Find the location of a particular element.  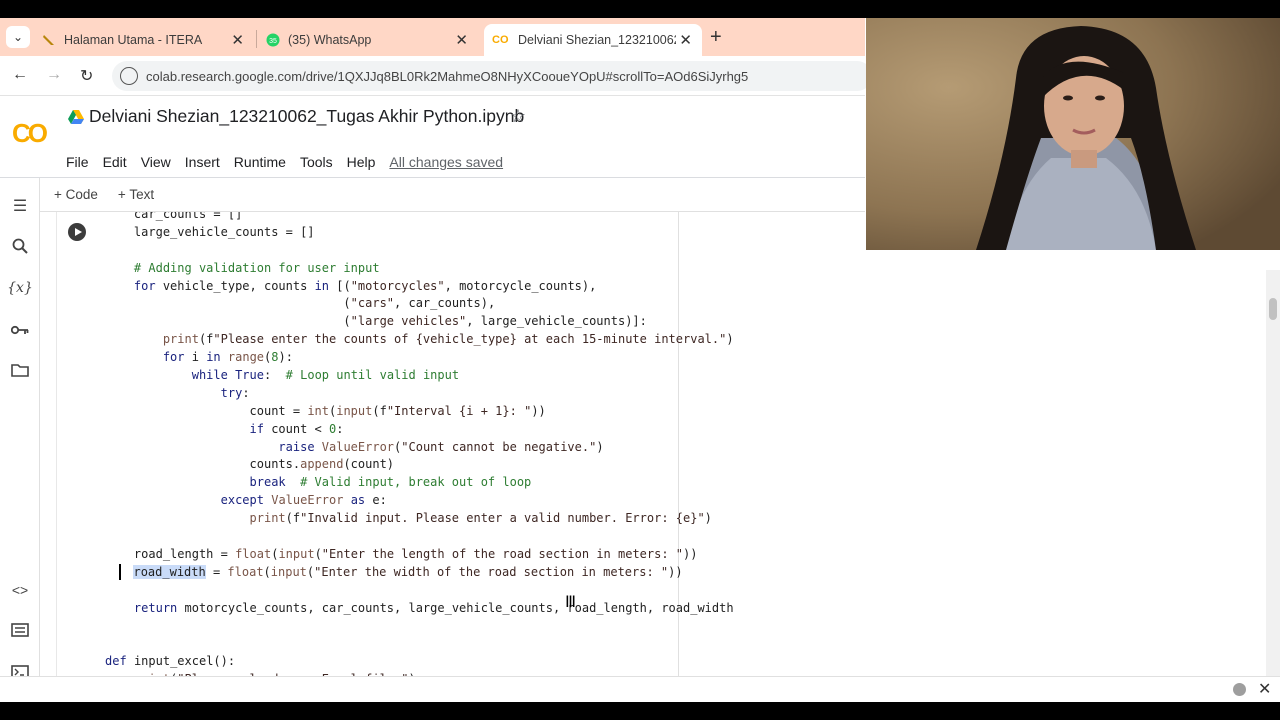

star-icon: ☆ is located at coordinates (518, 116).